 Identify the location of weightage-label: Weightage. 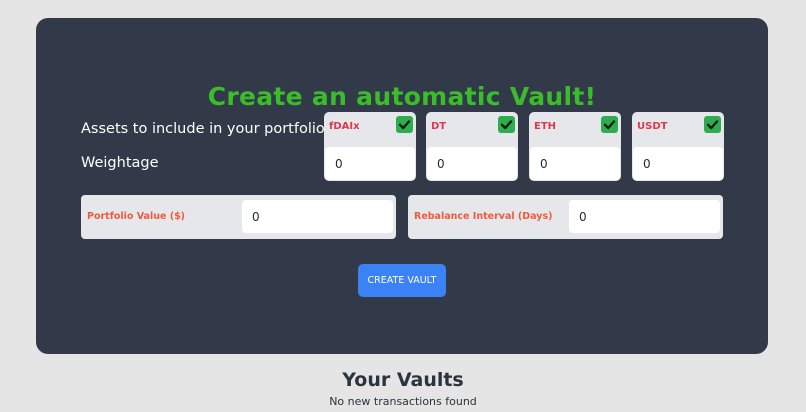
(120, 163).